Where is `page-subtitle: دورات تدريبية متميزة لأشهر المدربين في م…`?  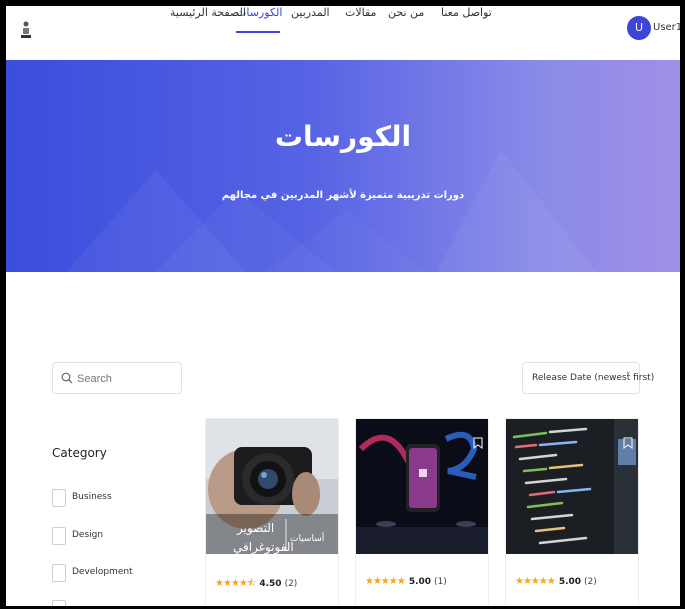
page-subtitle: دورات تدريبية متميزة لأشهر المدربين في م… is located at coordinates (343, 195).